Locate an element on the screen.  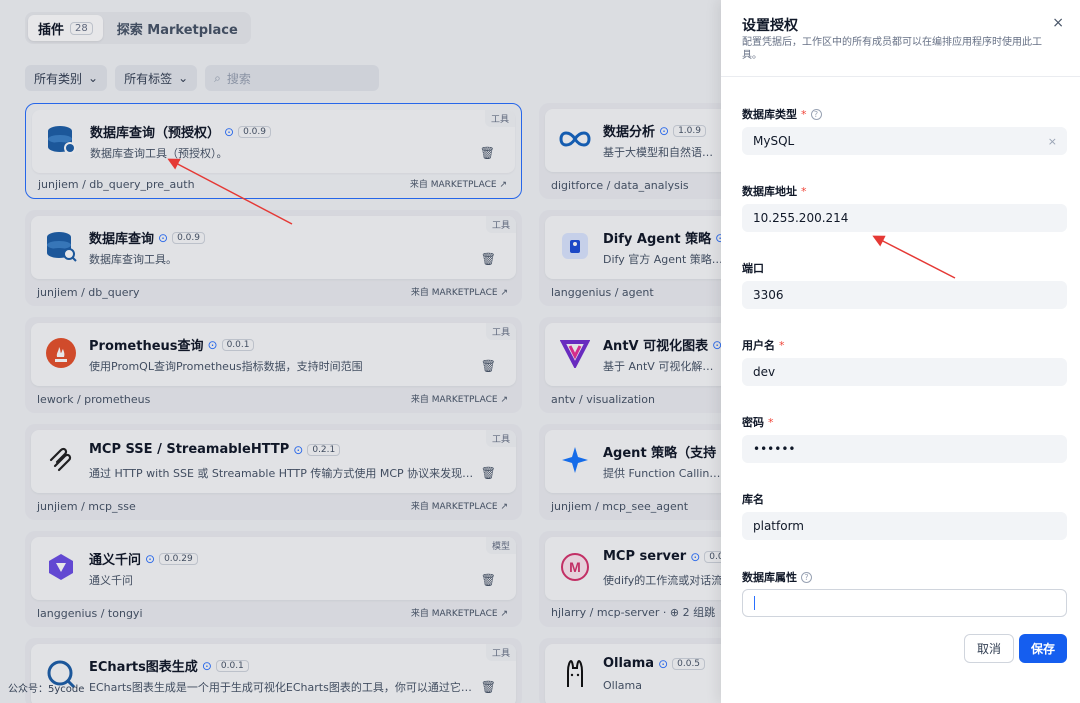
port-value: 3306 is located at coordinates (768, 295).